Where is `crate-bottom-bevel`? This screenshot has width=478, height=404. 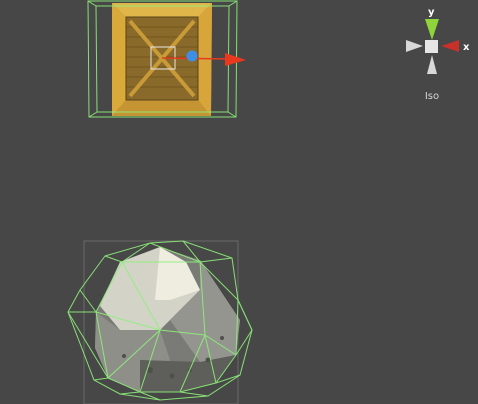
crate-bottom-bevel is located at coordinates (161, 108).